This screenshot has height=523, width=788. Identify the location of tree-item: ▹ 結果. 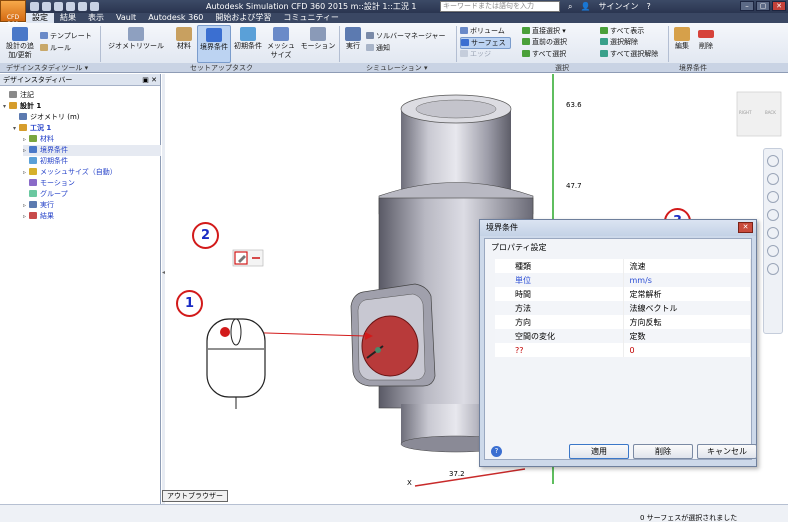
(38, 216).